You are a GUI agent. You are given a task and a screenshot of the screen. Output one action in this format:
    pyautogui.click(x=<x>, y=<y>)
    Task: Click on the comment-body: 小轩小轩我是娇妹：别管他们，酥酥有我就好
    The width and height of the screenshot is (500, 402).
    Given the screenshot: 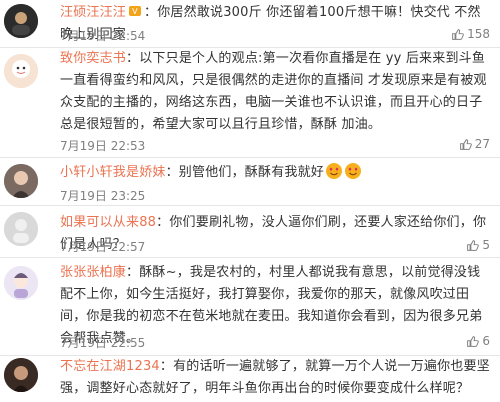 What is the action you would take?
    pyautogui.click(x=276, y=173)
    